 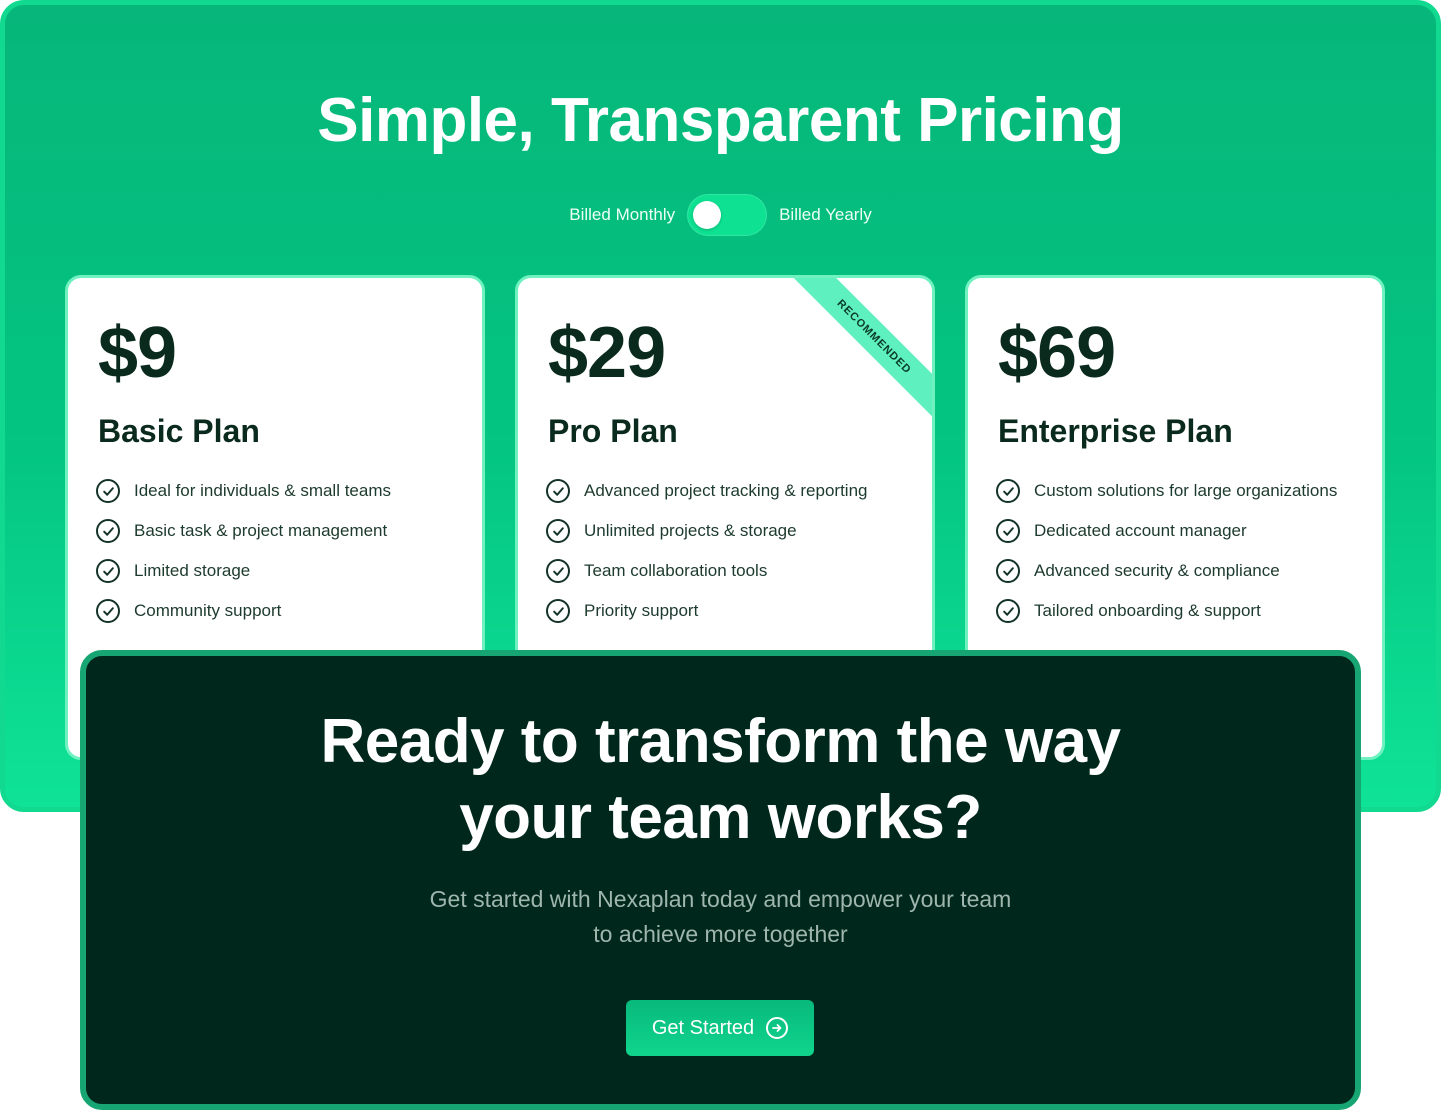 What do you see at coordinates (1186, 490) in the screenshot?
I see `feature-text: Custom solutions for large organizations` at bounding box center [1186, 490].